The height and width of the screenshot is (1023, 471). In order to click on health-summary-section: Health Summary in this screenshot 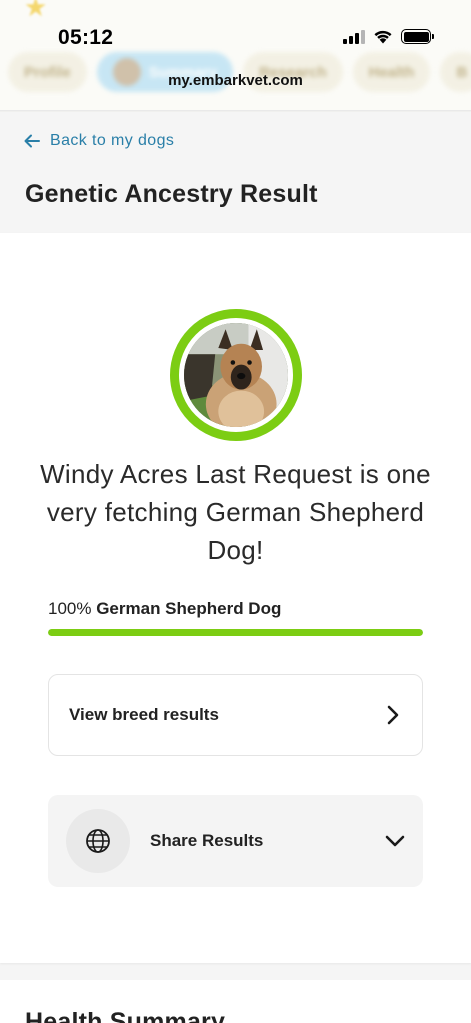, I will do `click(235, 1001)`.